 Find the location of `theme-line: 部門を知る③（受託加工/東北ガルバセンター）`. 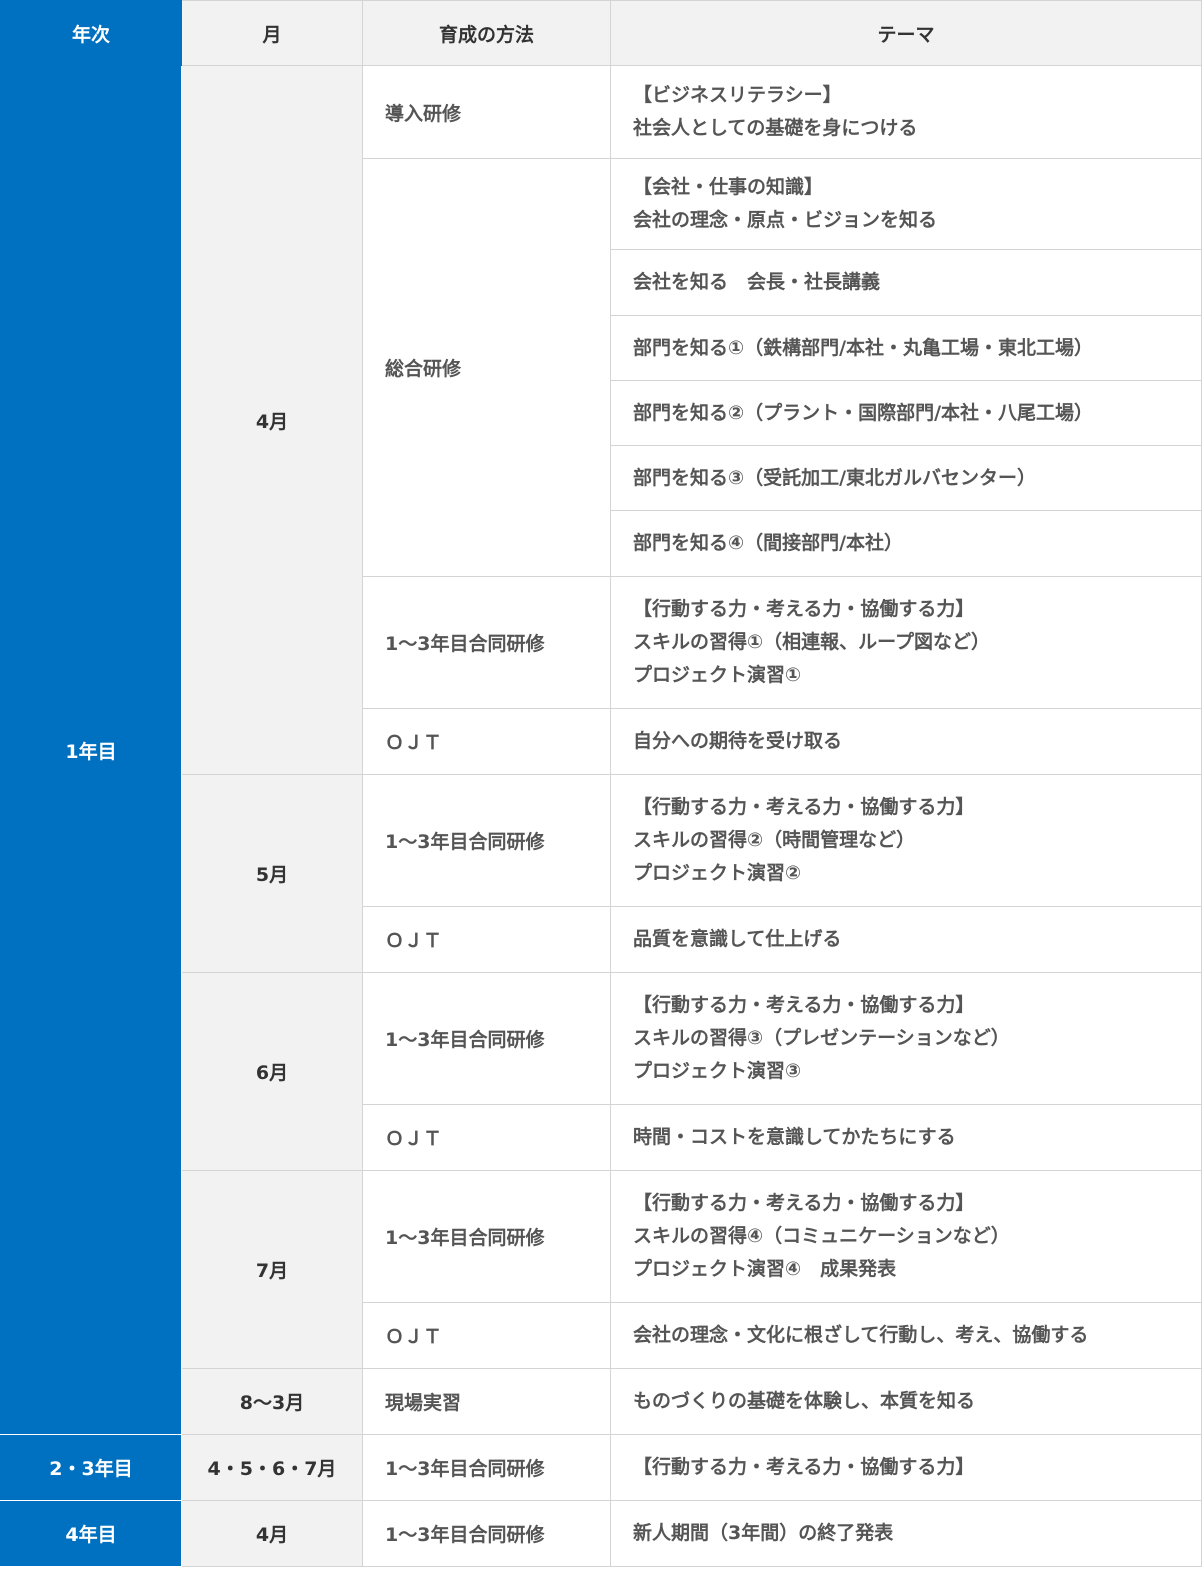

theme-line: 部門を知る③（受託加工/東北ガルバセンター） is located at coordinates (835, 477).